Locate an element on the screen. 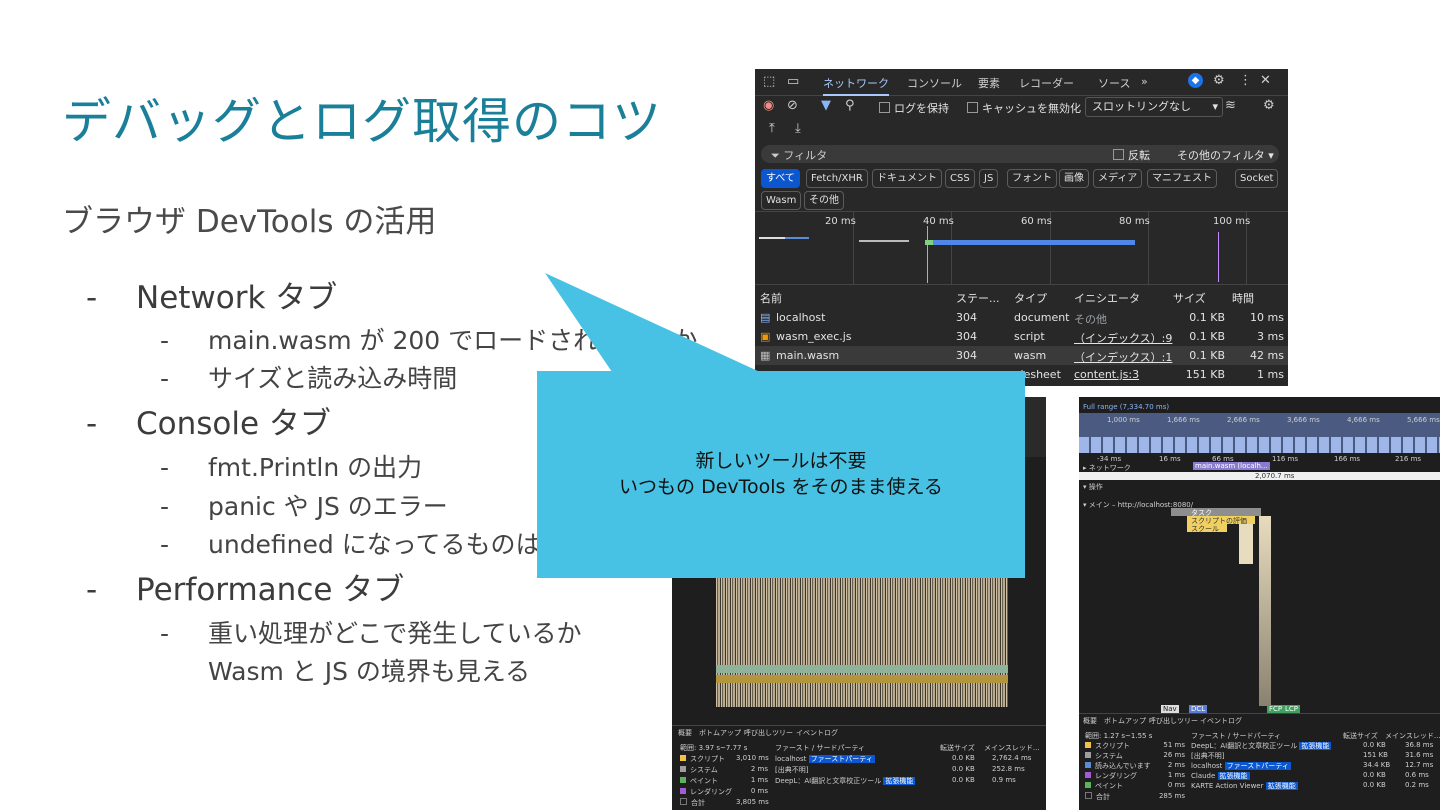  search-icon: ⚲ is located at coordinates (850, 105).